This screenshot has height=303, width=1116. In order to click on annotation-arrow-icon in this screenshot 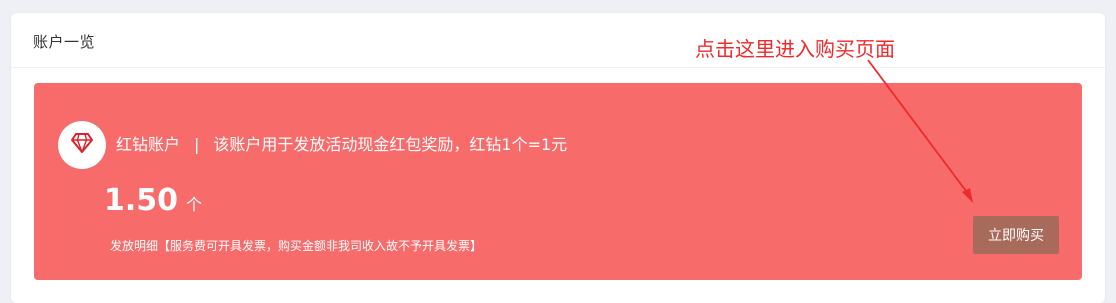, I will do `click(920, 131)`.